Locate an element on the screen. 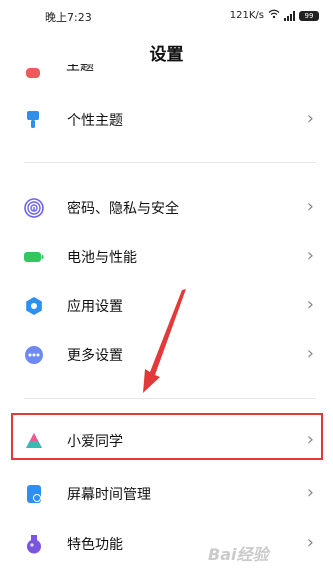 The width and height of the screenshot is (333, 587). settings-item-label: 个性主题 is located at coordinates (95, 121).